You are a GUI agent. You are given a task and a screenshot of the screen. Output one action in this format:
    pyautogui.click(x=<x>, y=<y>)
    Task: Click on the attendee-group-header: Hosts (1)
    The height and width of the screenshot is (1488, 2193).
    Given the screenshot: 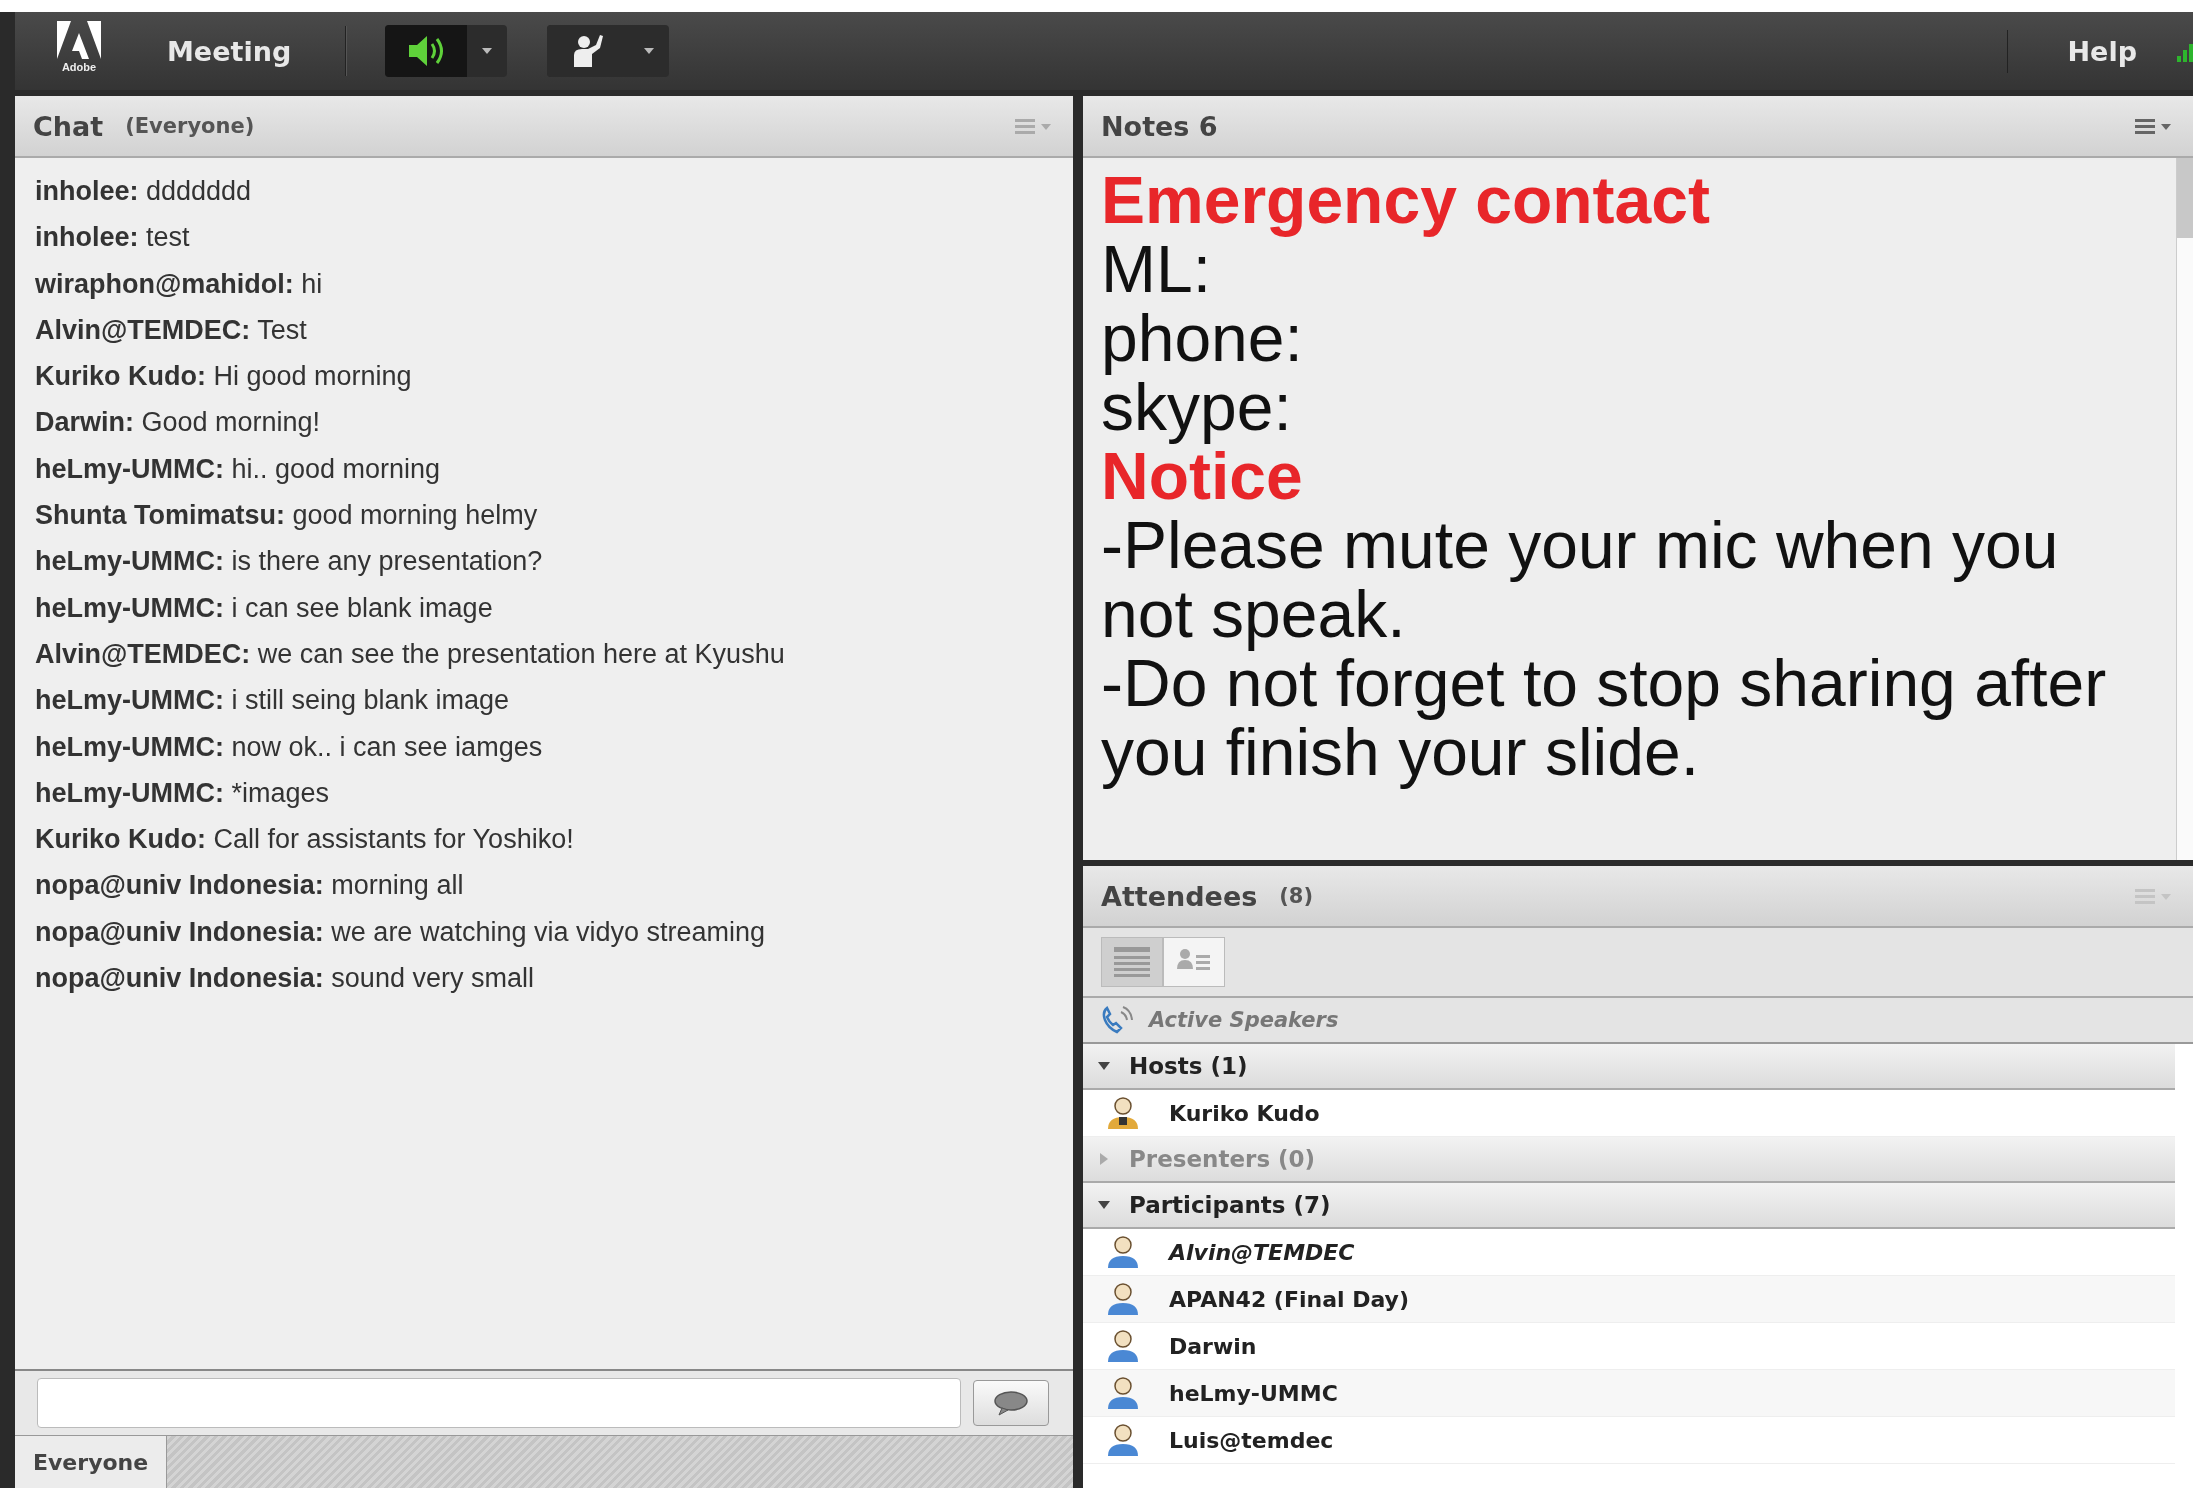 What is the action you would take?
    pyautogui.click(x=1629, y=1067)
    